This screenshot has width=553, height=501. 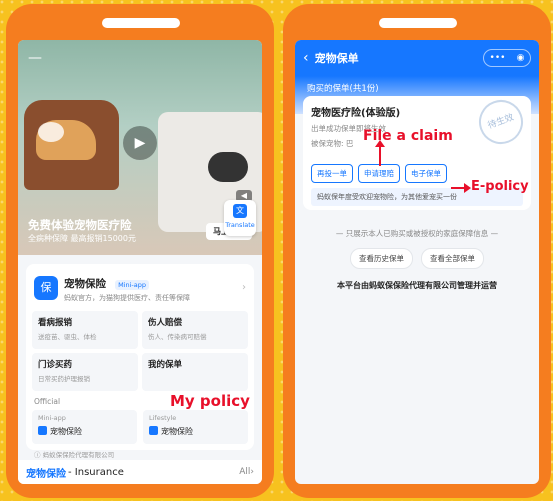 I want to click on divider-label: 只展示本人已购买或被授权的家庭保障信息, so click(x=417, y=233).